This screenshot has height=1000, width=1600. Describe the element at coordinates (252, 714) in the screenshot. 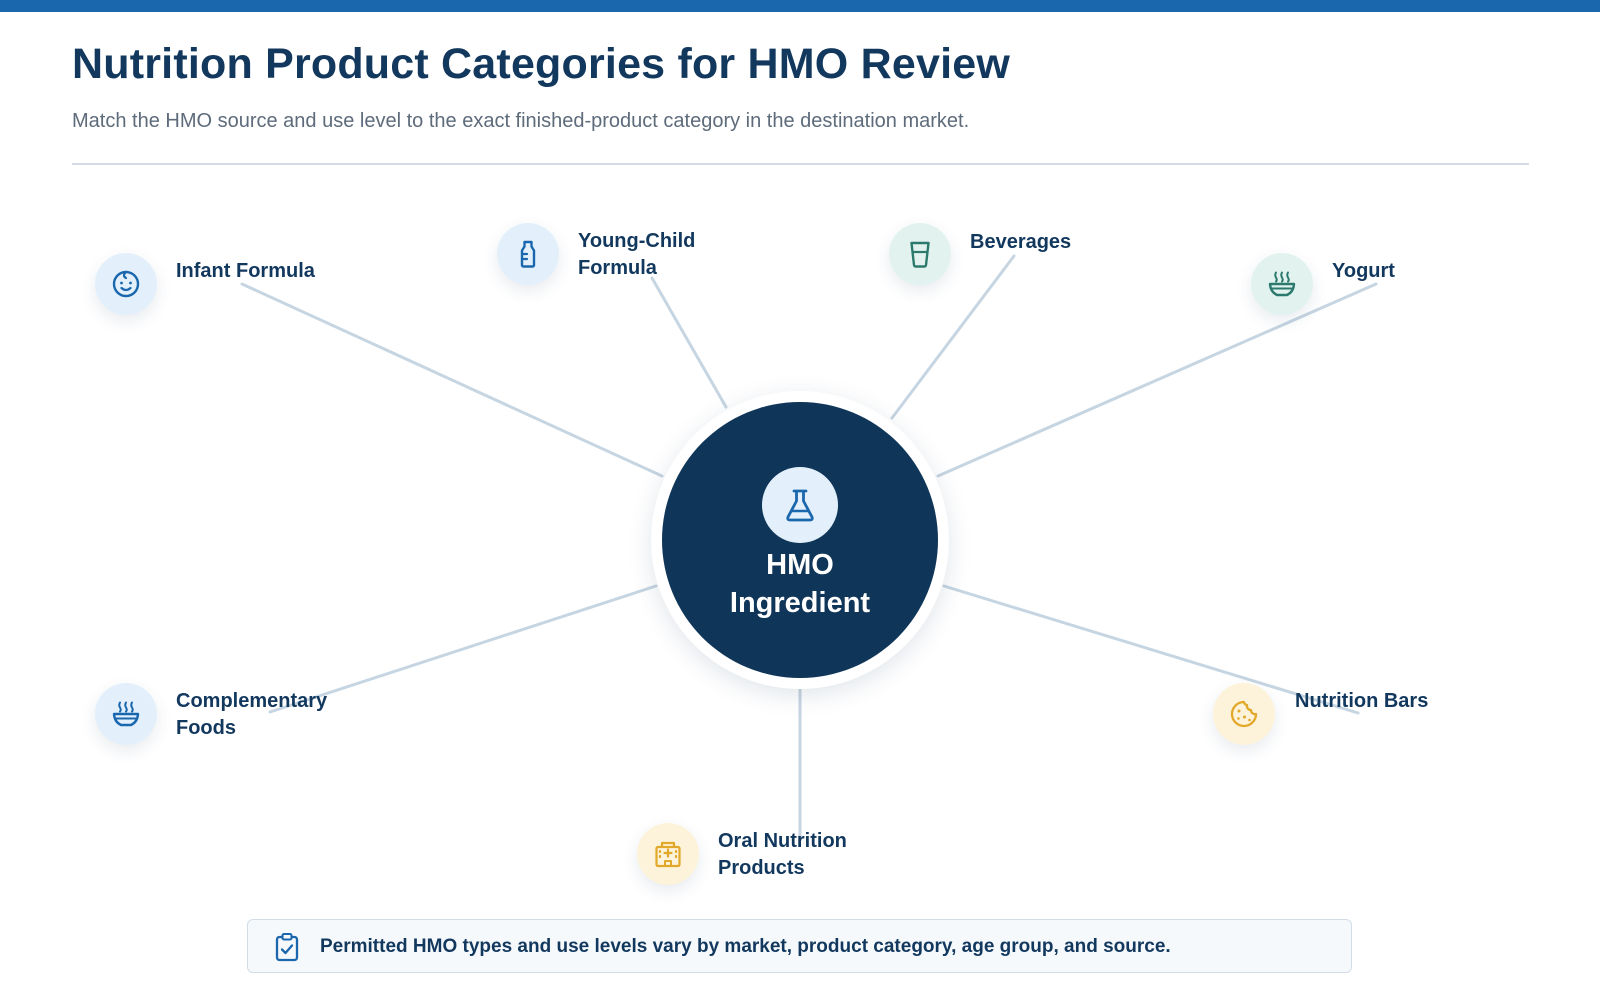

I see `category-label-complementary-foods: Complementary Foods` at that location.